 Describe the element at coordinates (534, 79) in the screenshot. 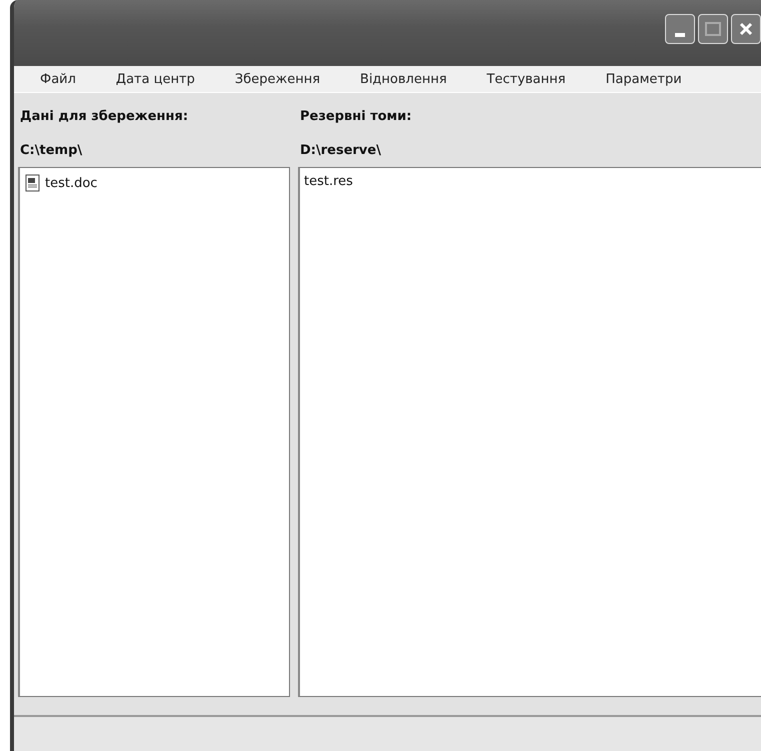

I see `menu-item: Тестування` at that location.